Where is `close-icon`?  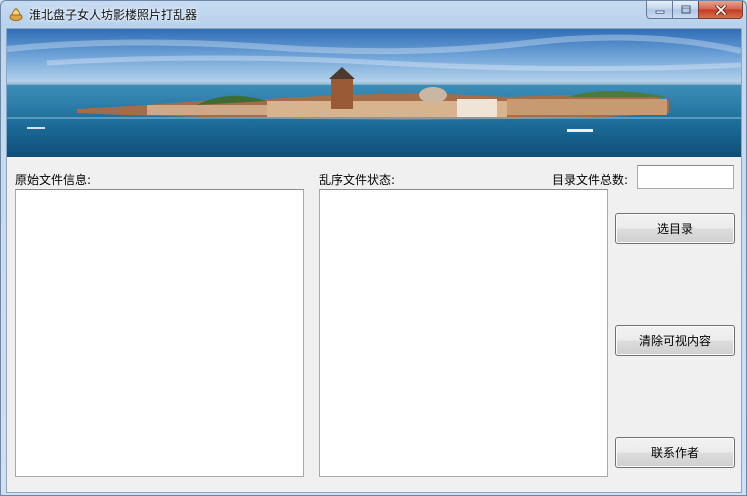
close-icon is located at coordinates (720, 9).